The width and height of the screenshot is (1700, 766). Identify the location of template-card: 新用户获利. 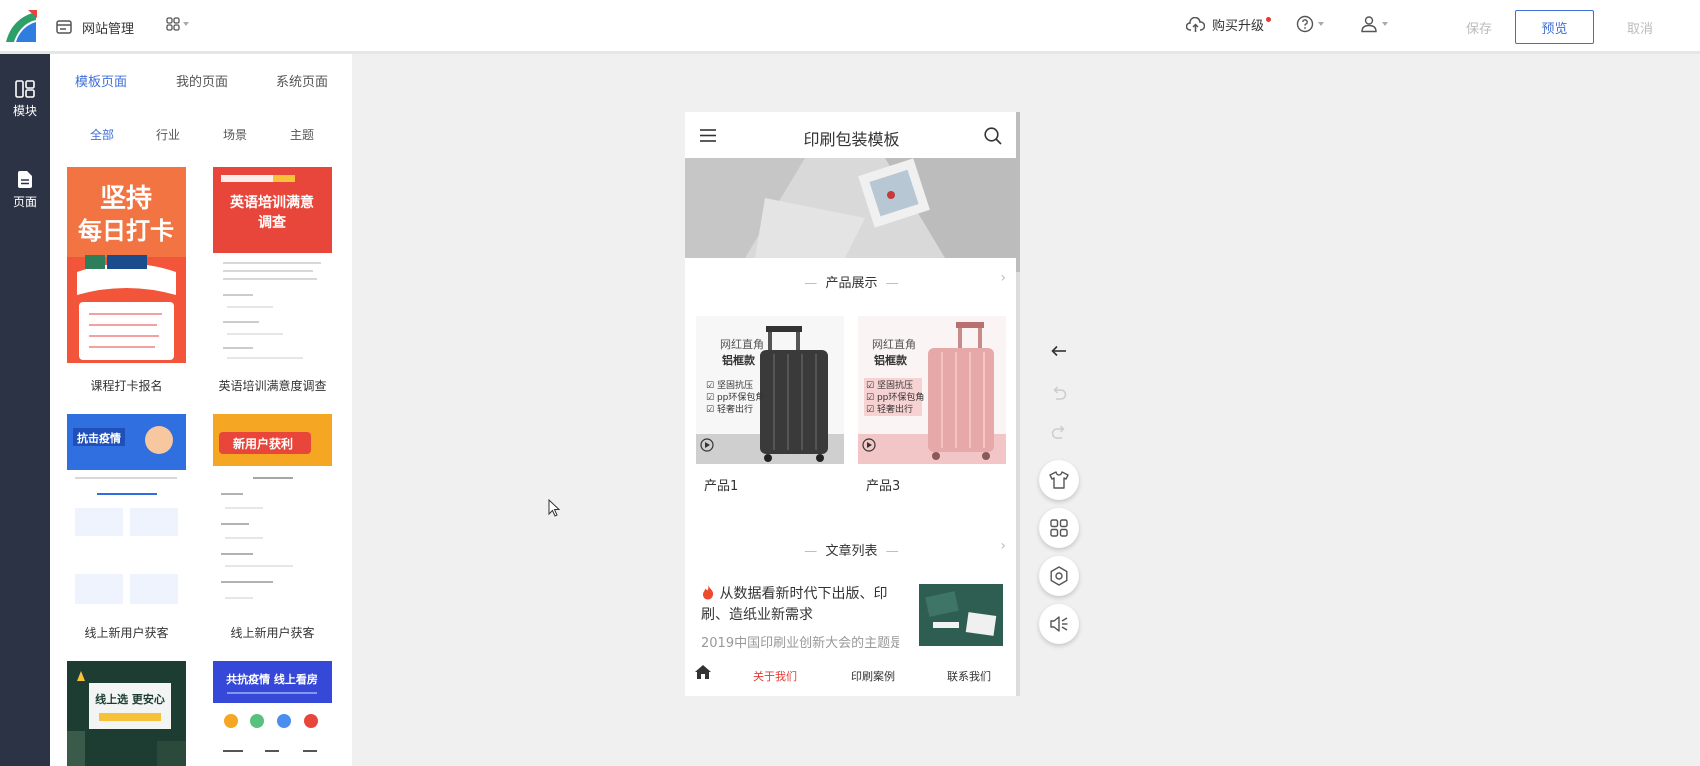
(272, 512).